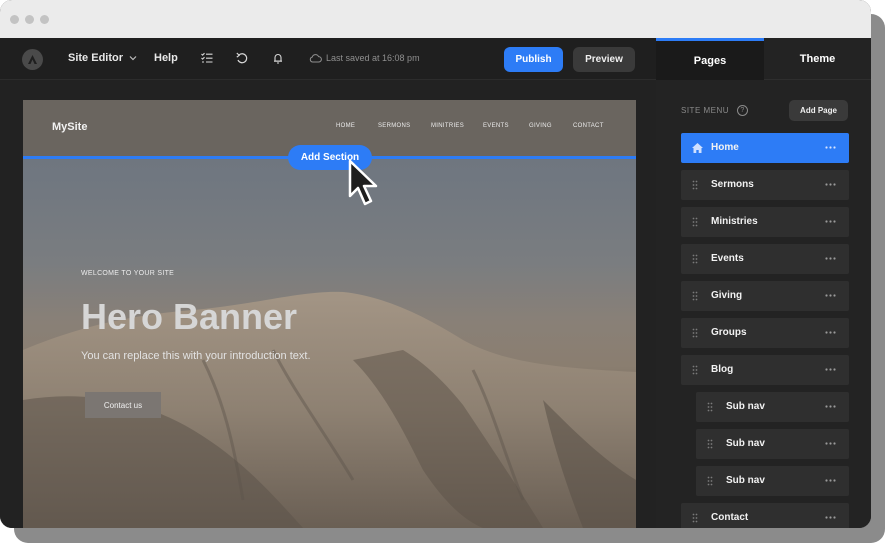 Image resolution: width=885 pixels, height=543 pixels. What do you see at coordinates (540, 126) in the screenshot?
I see `site-nav-giving: GIVING` at bounding box center [540, 126].